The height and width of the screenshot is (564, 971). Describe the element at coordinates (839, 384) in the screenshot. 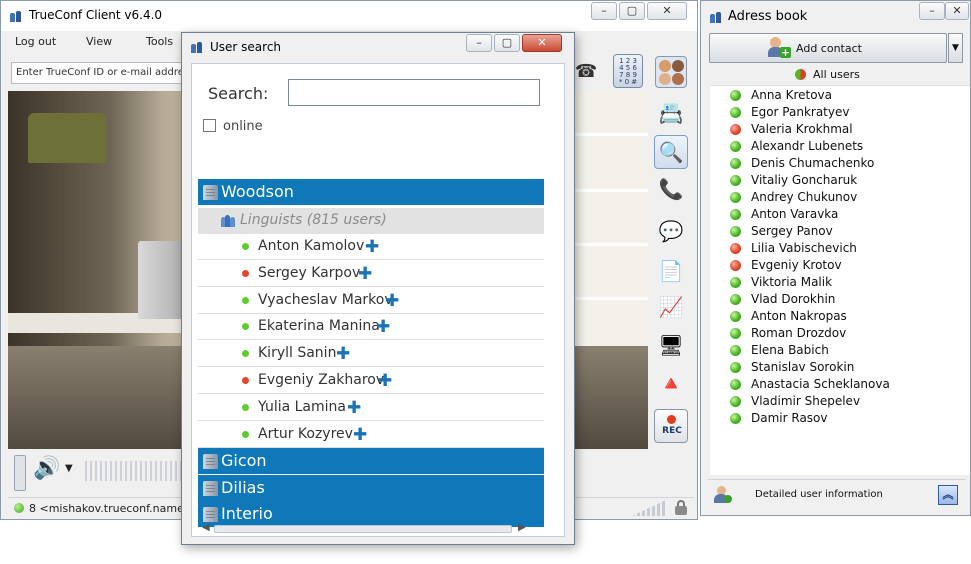

I see `contact-row: Anastacia Scheklanova` at that location.